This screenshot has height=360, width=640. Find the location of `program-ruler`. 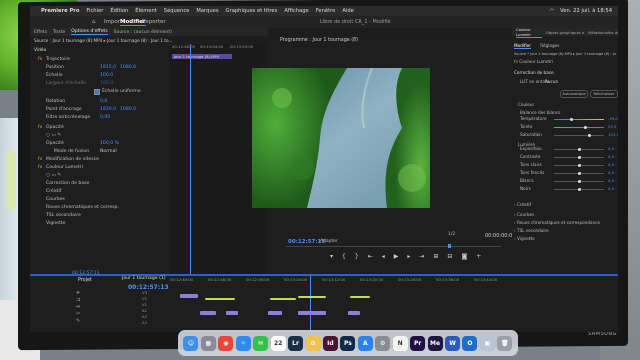

program-ruler is located at coordinates (393, 247).